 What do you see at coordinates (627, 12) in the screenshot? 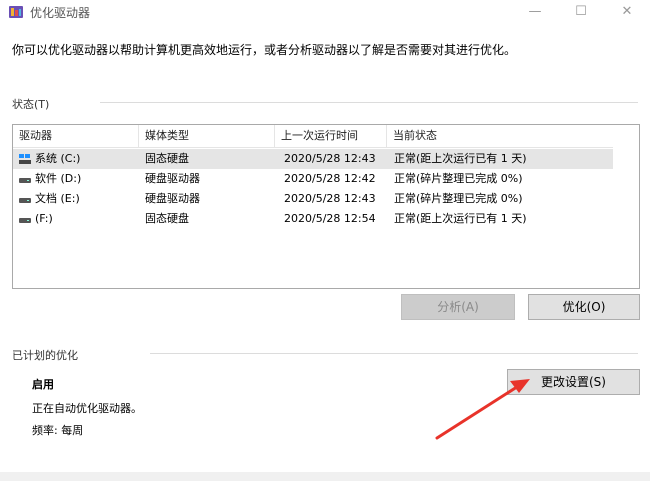
I see `close-button: ✕` at bounding box center [627, 12].